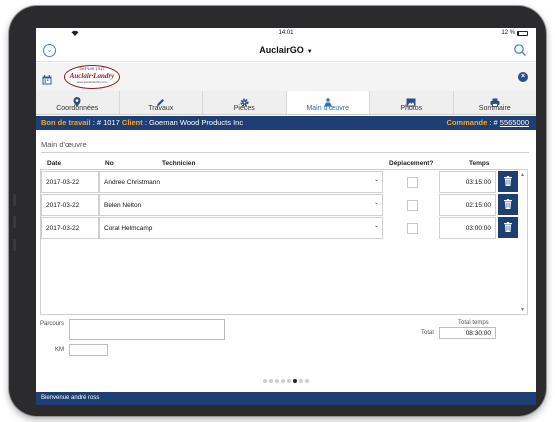 The image size is (555, 422). What do you see at coordinates (508, 33) in the screenshot?
I see `battery-percent: 12 %` at bounding box center [508, 33].